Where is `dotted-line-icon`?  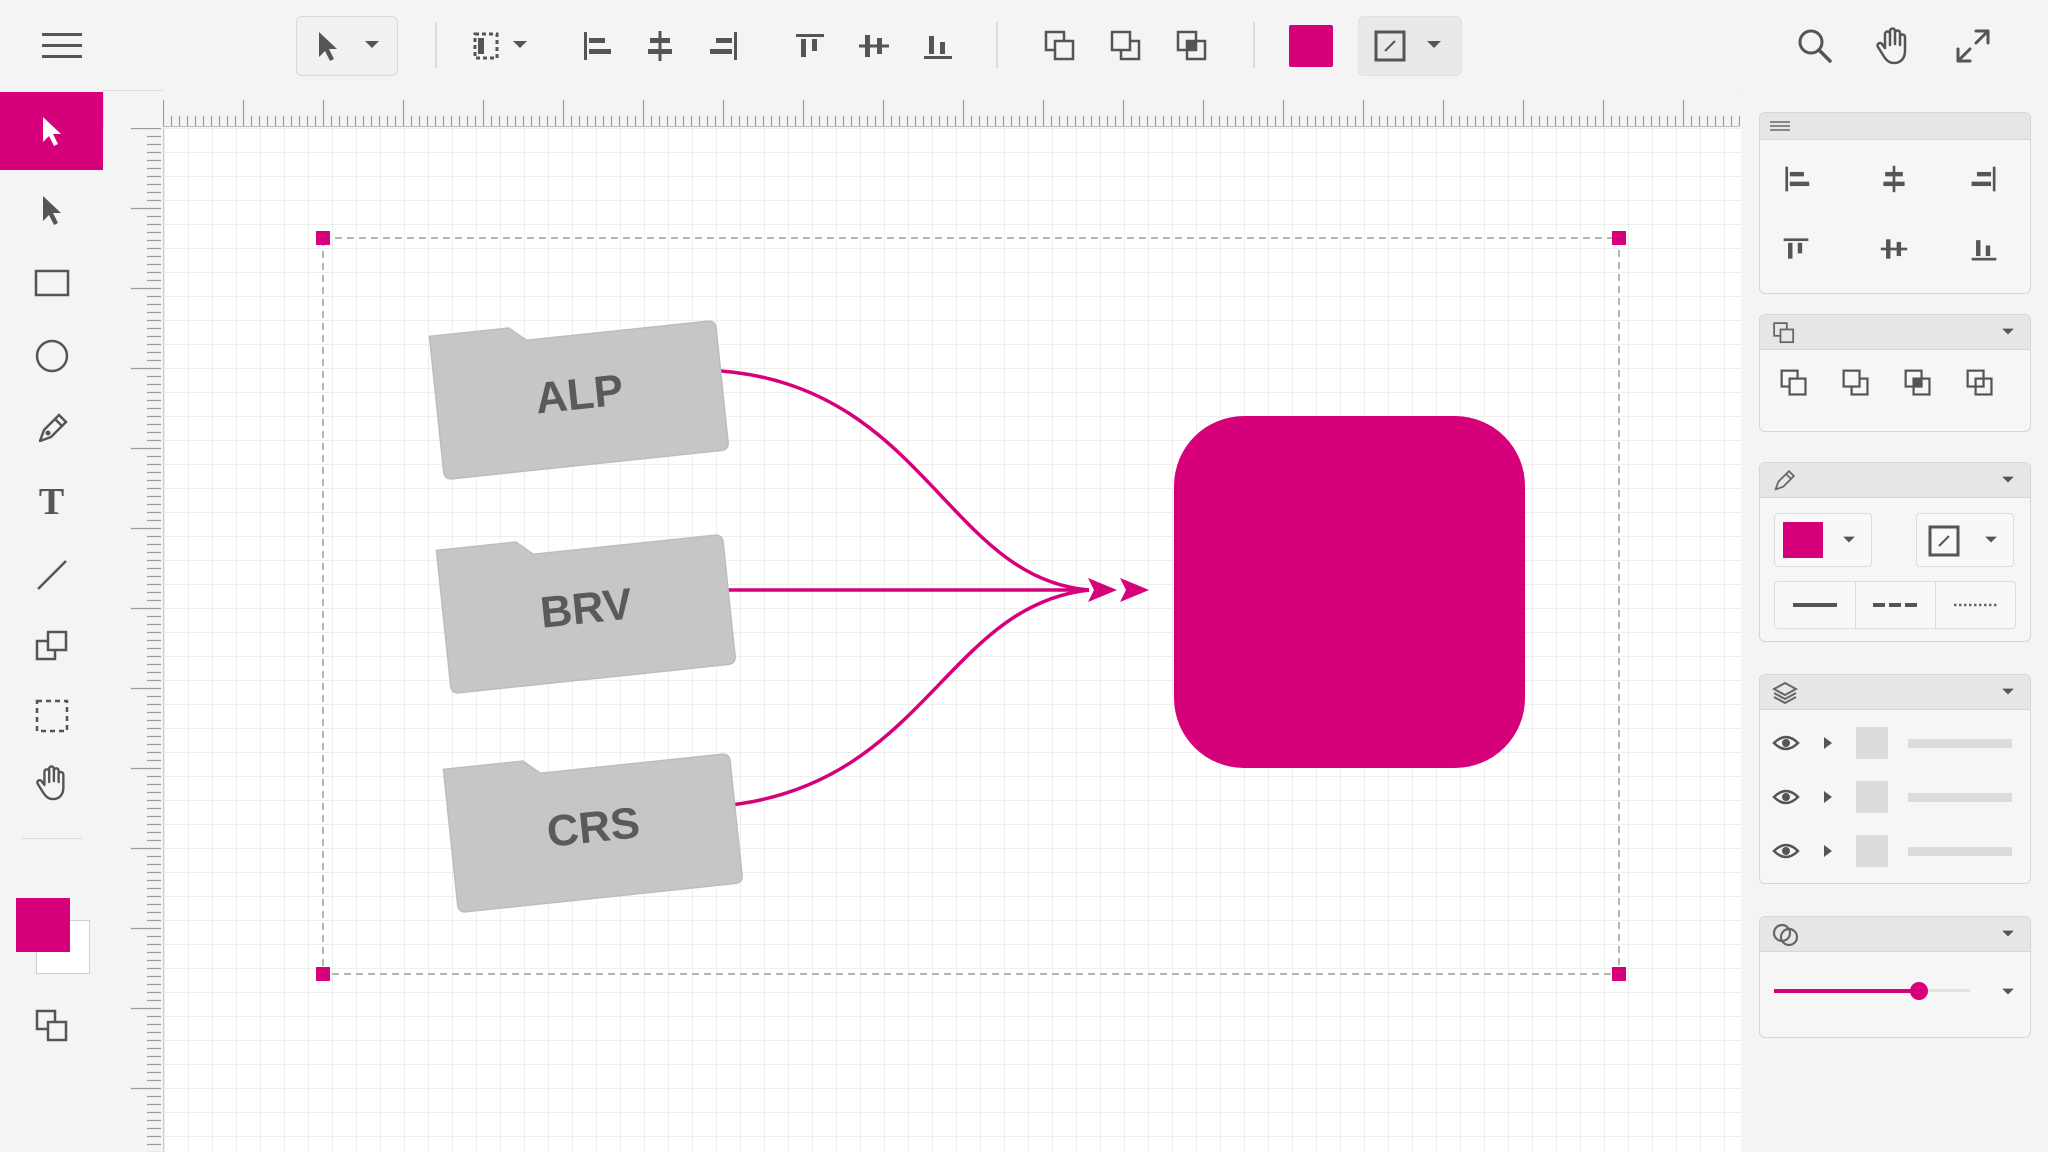
dotted-line-icon is located at coordinates (1975, 605).